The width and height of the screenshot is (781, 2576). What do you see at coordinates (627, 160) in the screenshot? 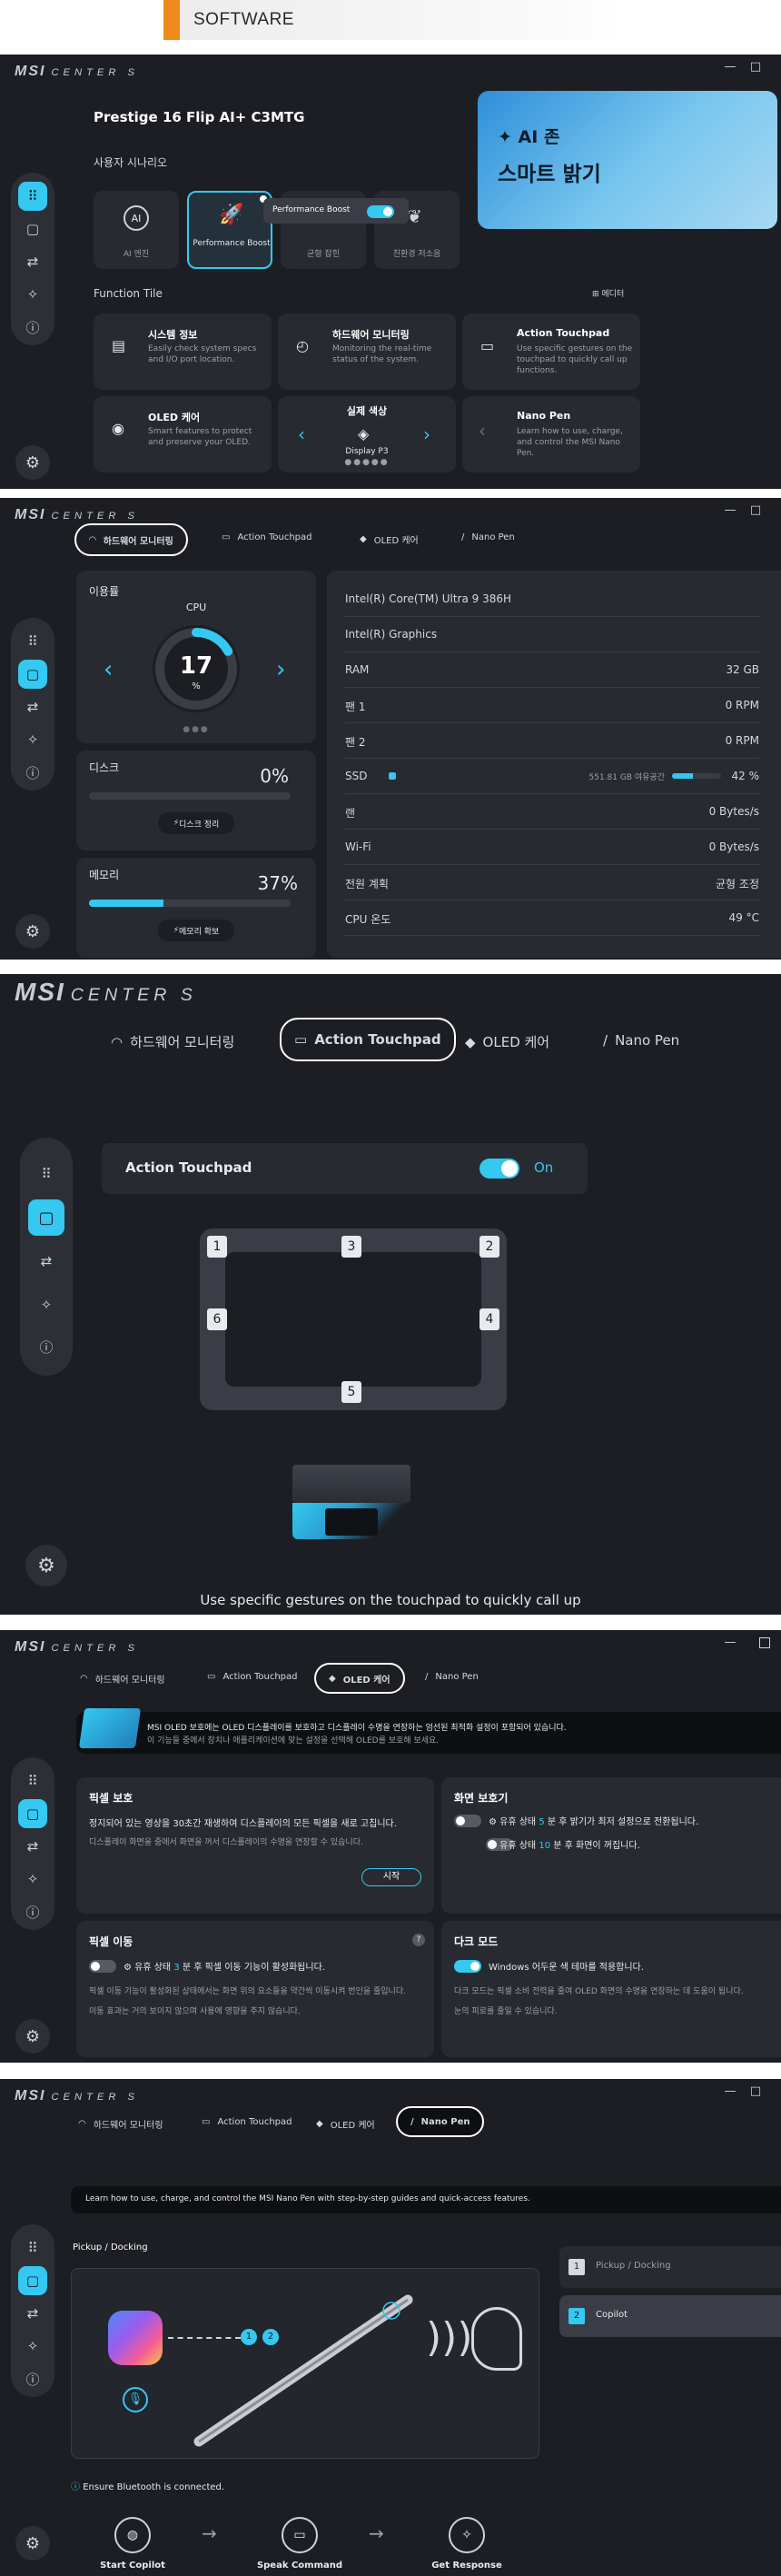
I see `ai-zone-banner: ✦ AI 존 스마트 밝기` at bounding box center [627, 160].